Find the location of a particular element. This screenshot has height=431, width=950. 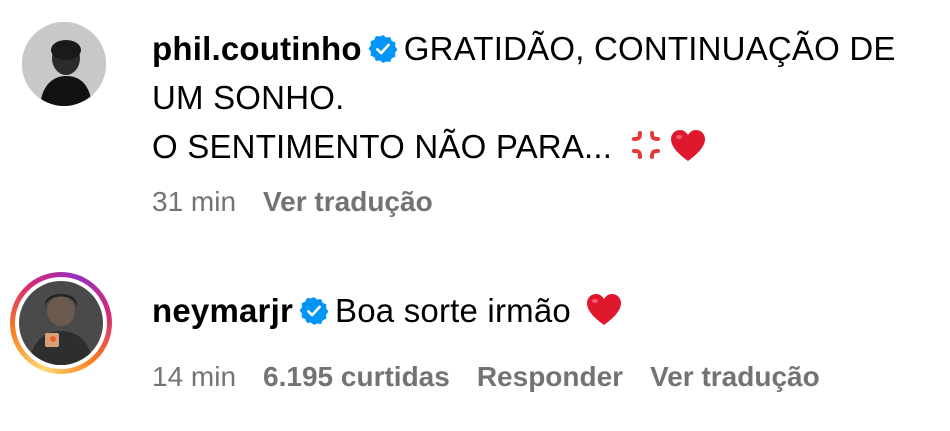

comment-text: Boa sorte irmão is located at coordinates (453, 310).